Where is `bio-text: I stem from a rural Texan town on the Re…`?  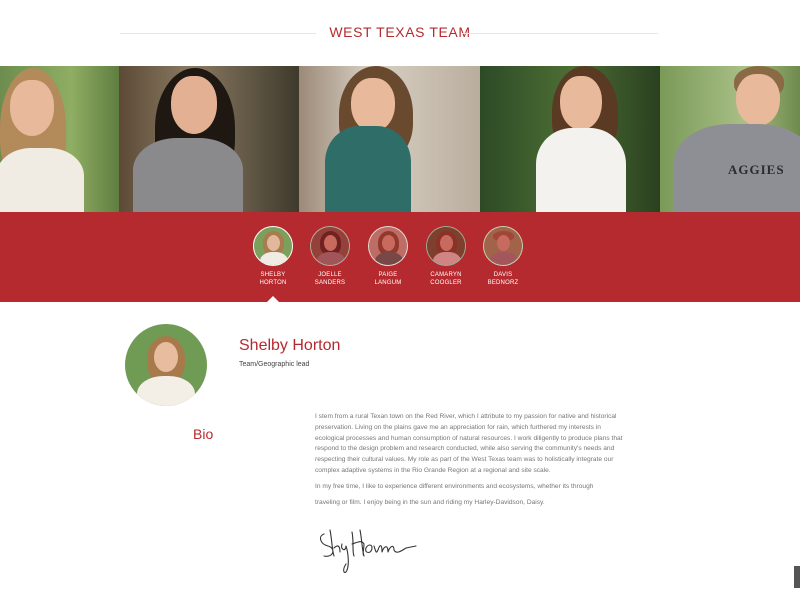 bio-text: I stem from a rural Texan town on the Re… is located at coordinates (470, 462).